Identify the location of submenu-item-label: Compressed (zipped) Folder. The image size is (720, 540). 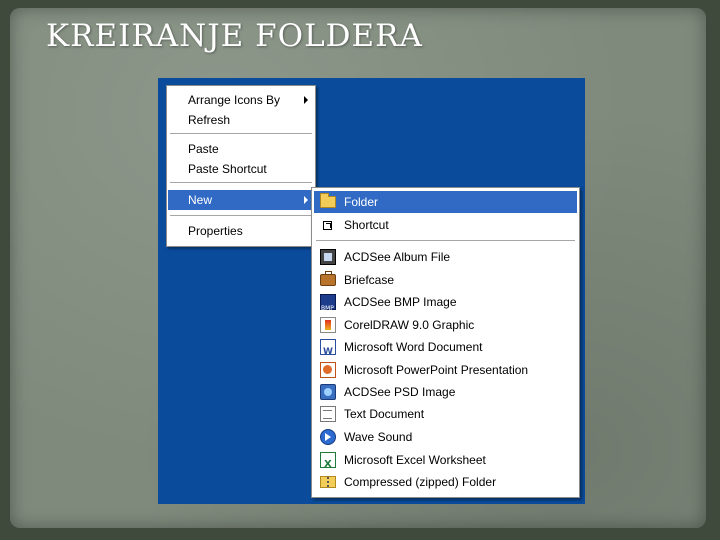
(420, 482).